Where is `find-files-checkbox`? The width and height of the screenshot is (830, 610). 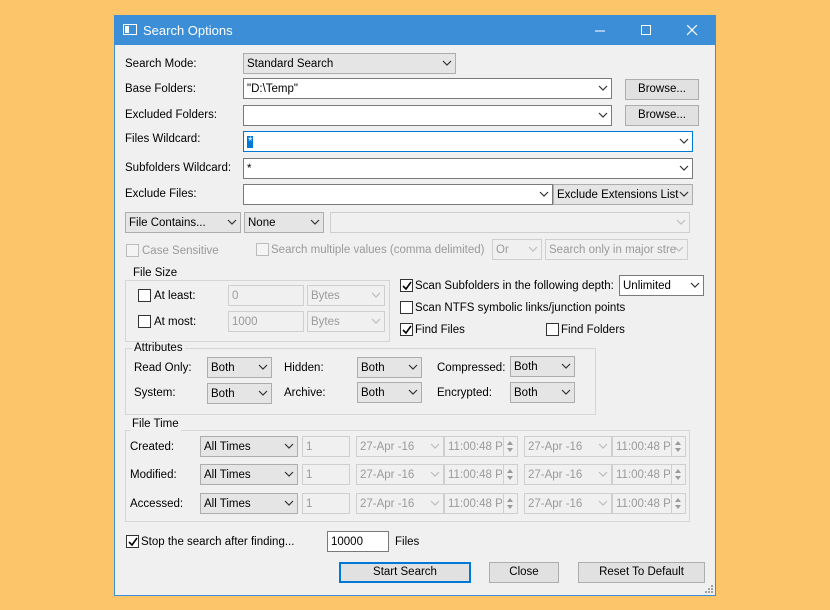 find-files-checkbox is located at coordinates (406, 329).